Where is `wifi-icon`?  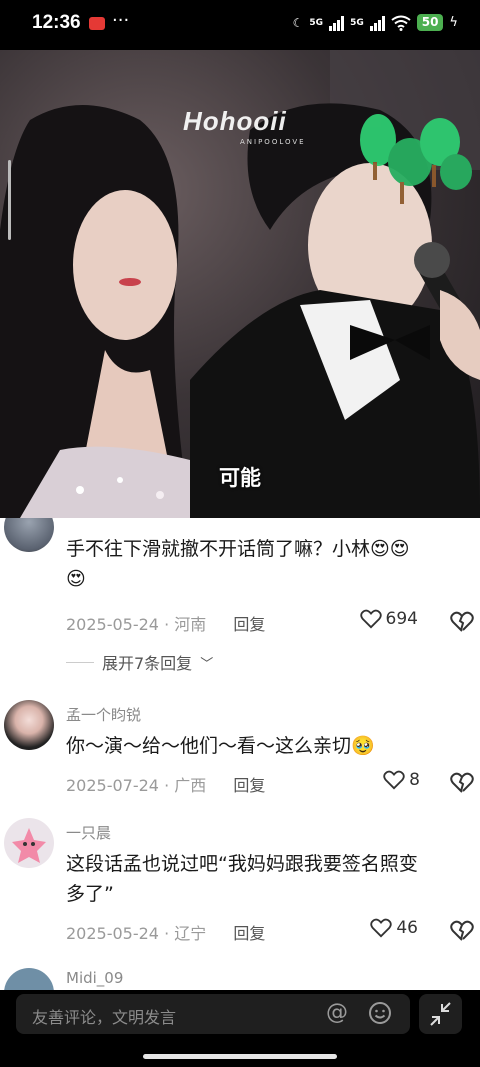 wifi-icon is located at coordinates (401, 23).